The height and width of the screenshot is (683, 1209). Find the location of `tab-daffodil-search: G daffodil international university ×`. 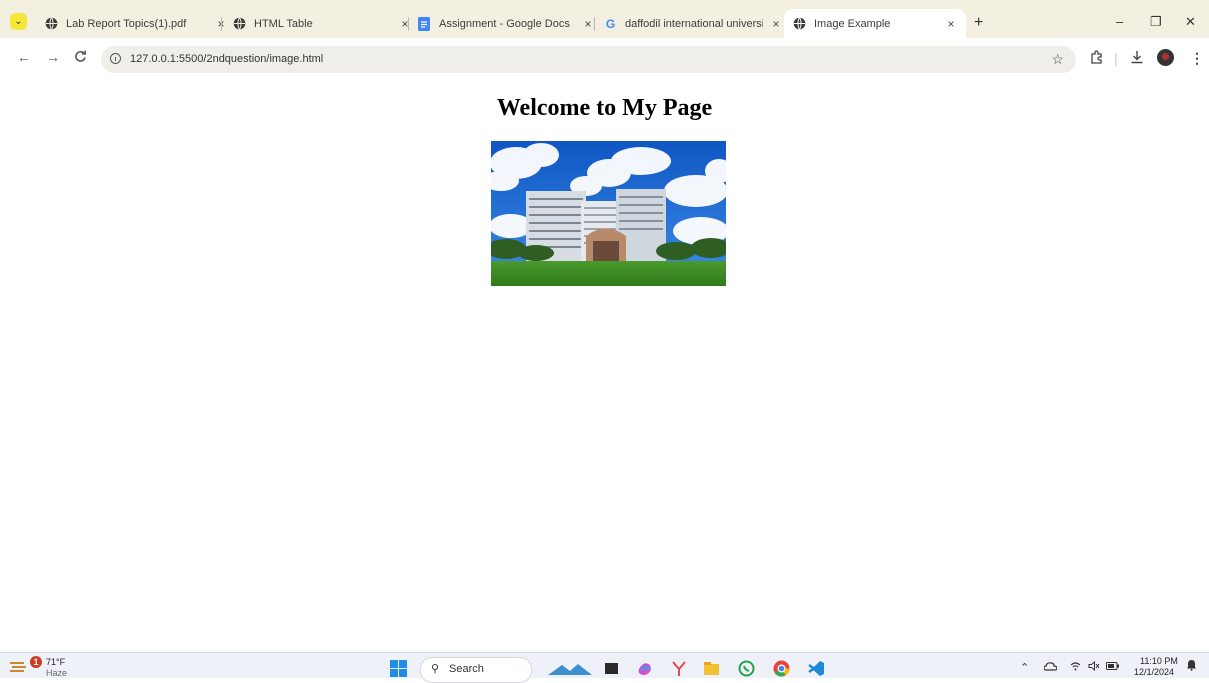

tab-daffodil-search: G daffodil international university × is located at coordinates (691, 23).